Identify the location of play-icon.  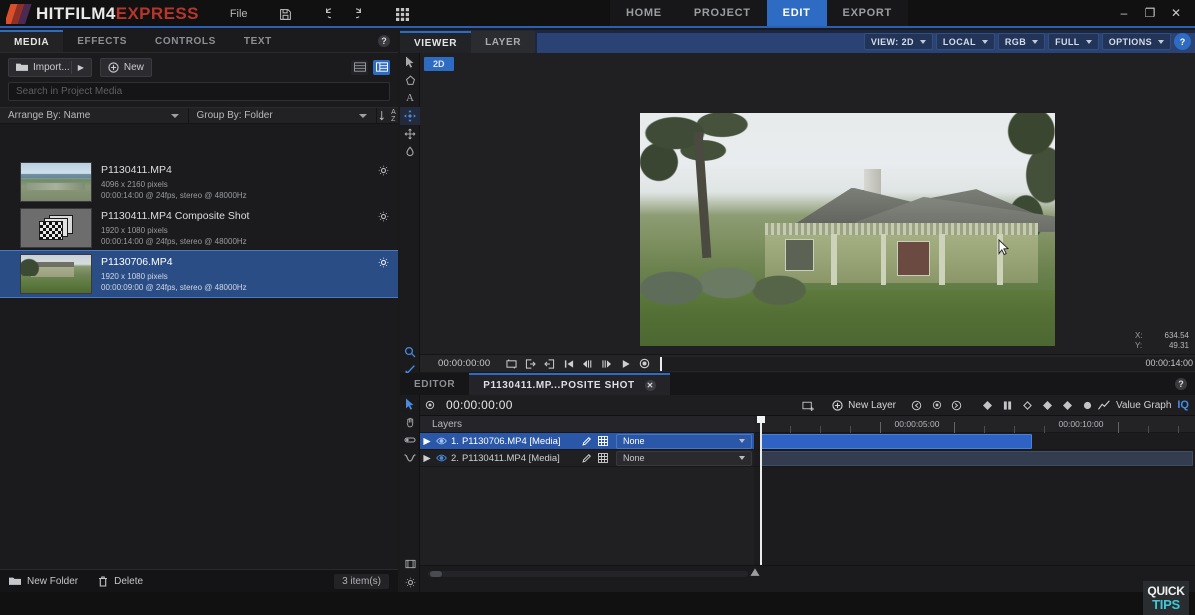
(625, 364).